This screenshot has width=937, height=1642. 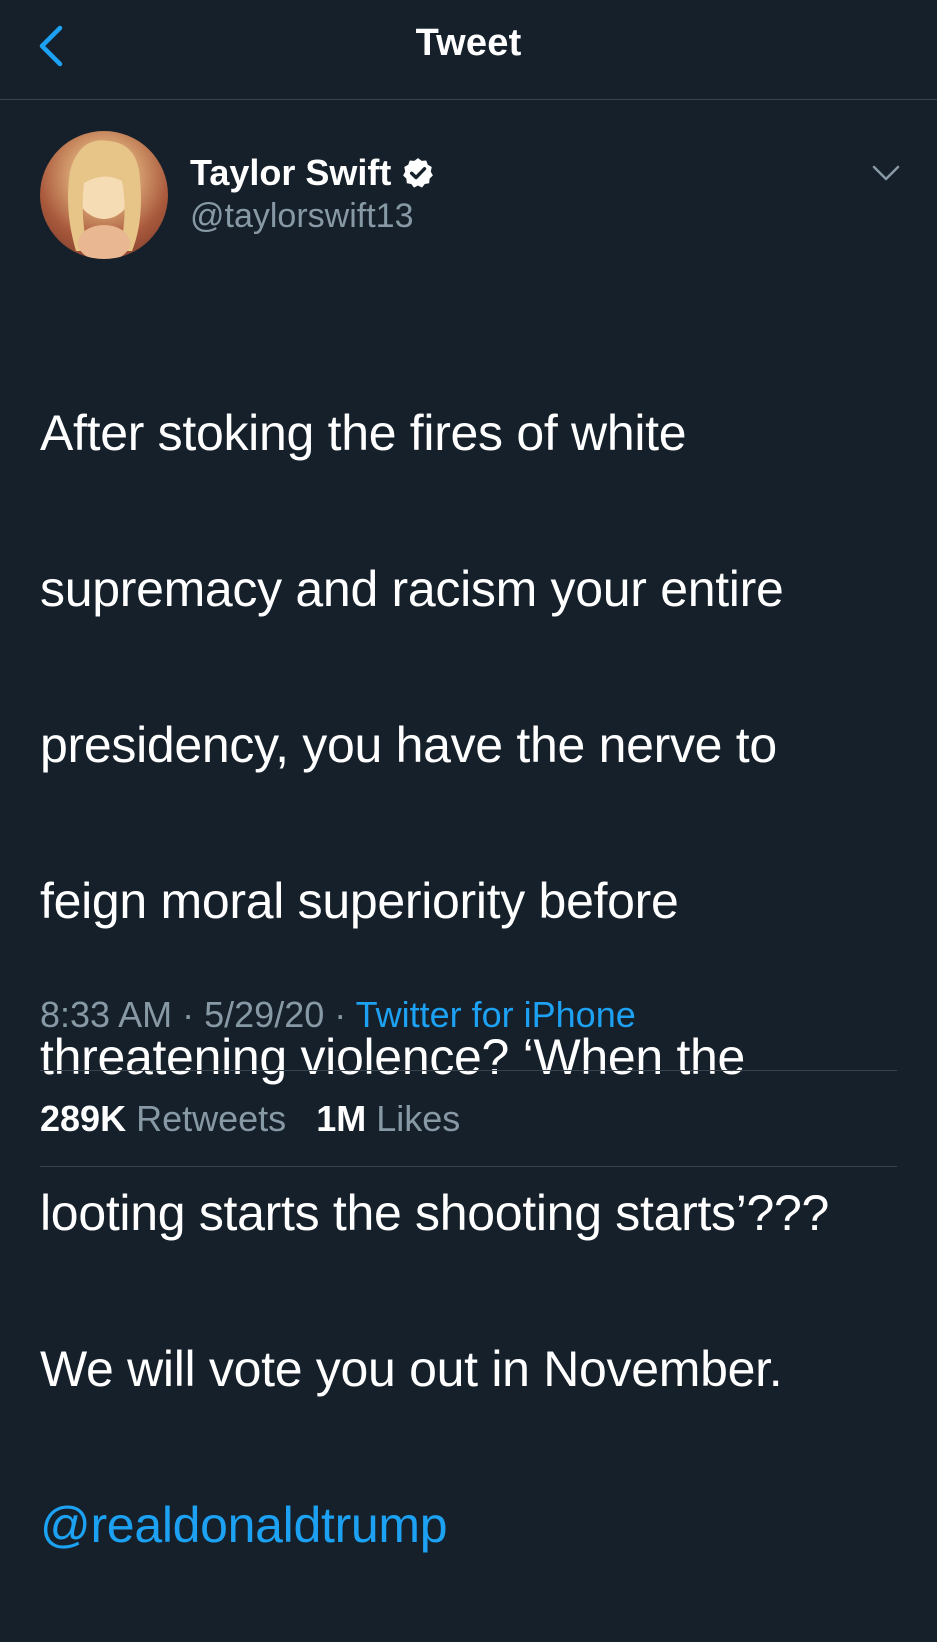 I want to click on author-name-row: Taylor Swift, so click(x=312, y=173).